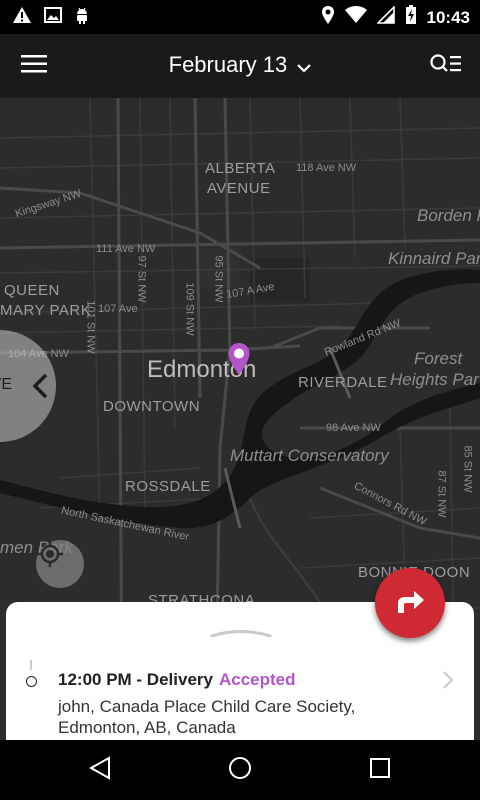 This screenshot has width=480, height=800. I want to click on timeline-connector, so click(31, 665).